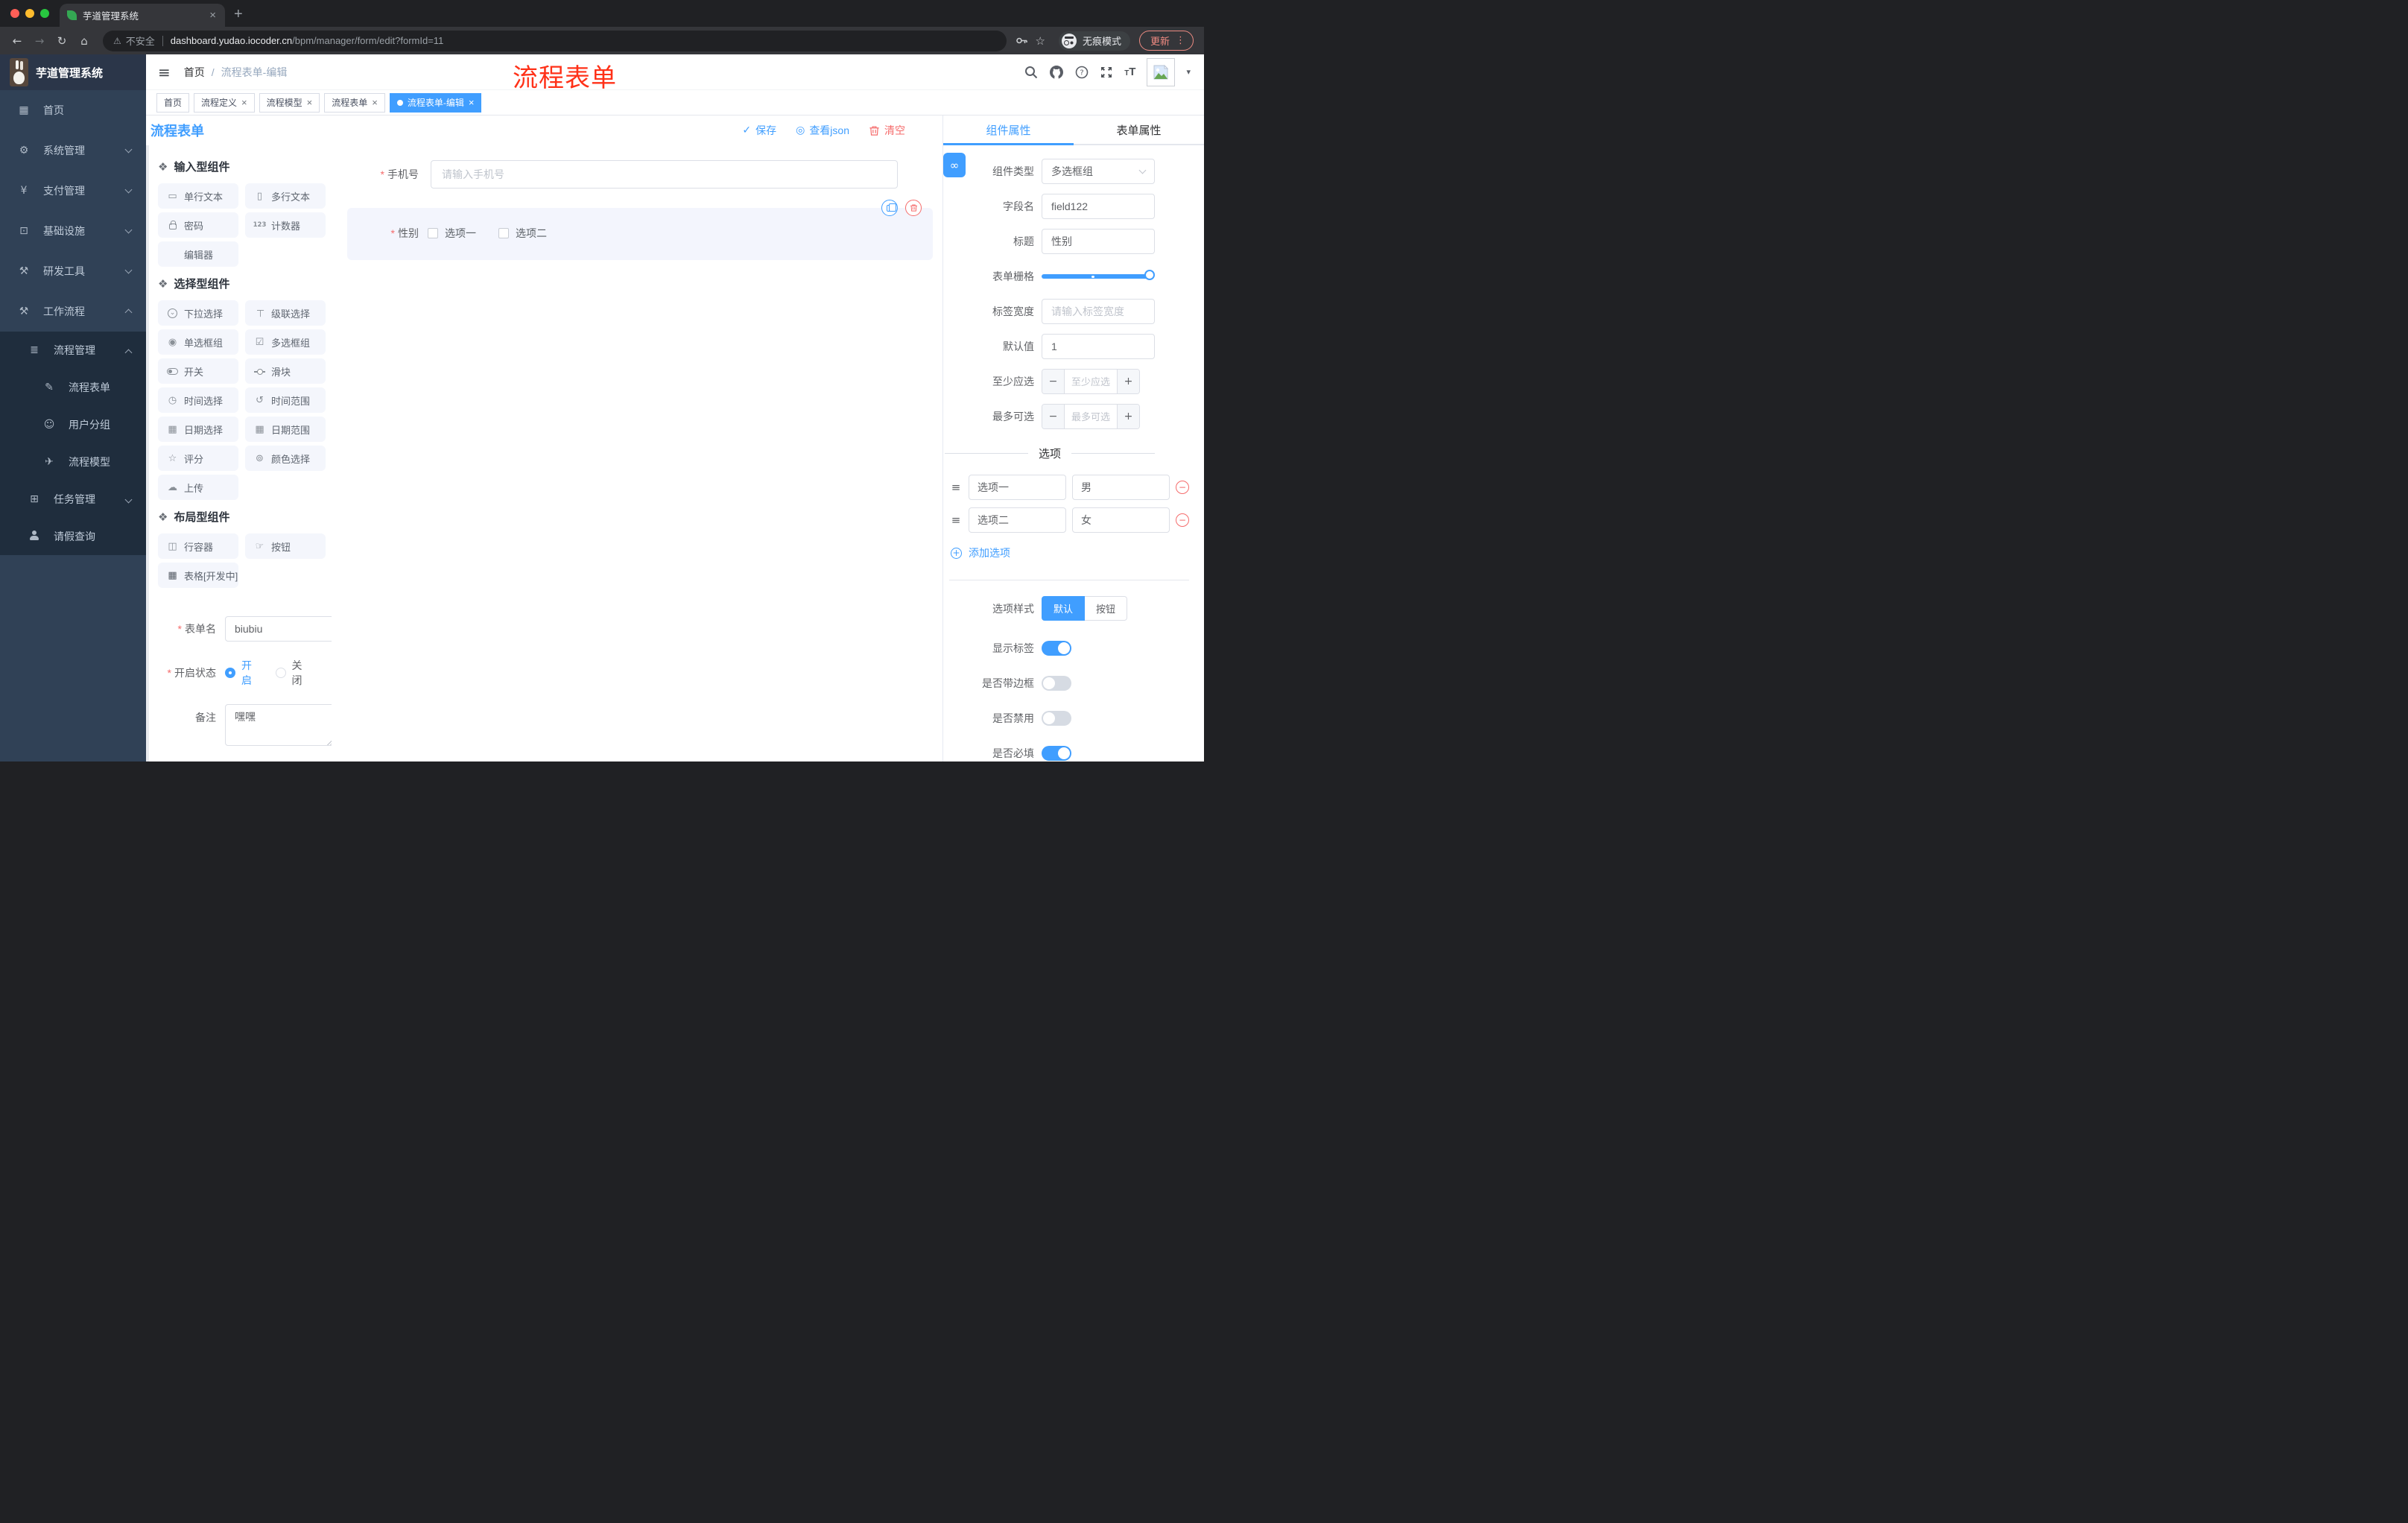 This screenshot has width=2408, height=1523. What do you see at coordinates (198, 196) in the screenshot?
I see `component-single-line-text: ▭ 单行文本` at bounding box center [198, 196].